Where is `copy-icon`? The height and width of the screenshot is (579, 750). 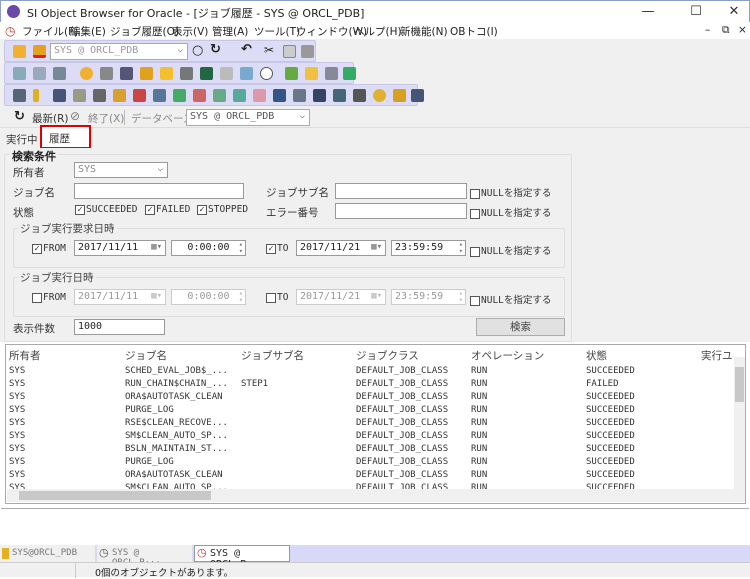 copy-icon is located at coordinates (289, 51).